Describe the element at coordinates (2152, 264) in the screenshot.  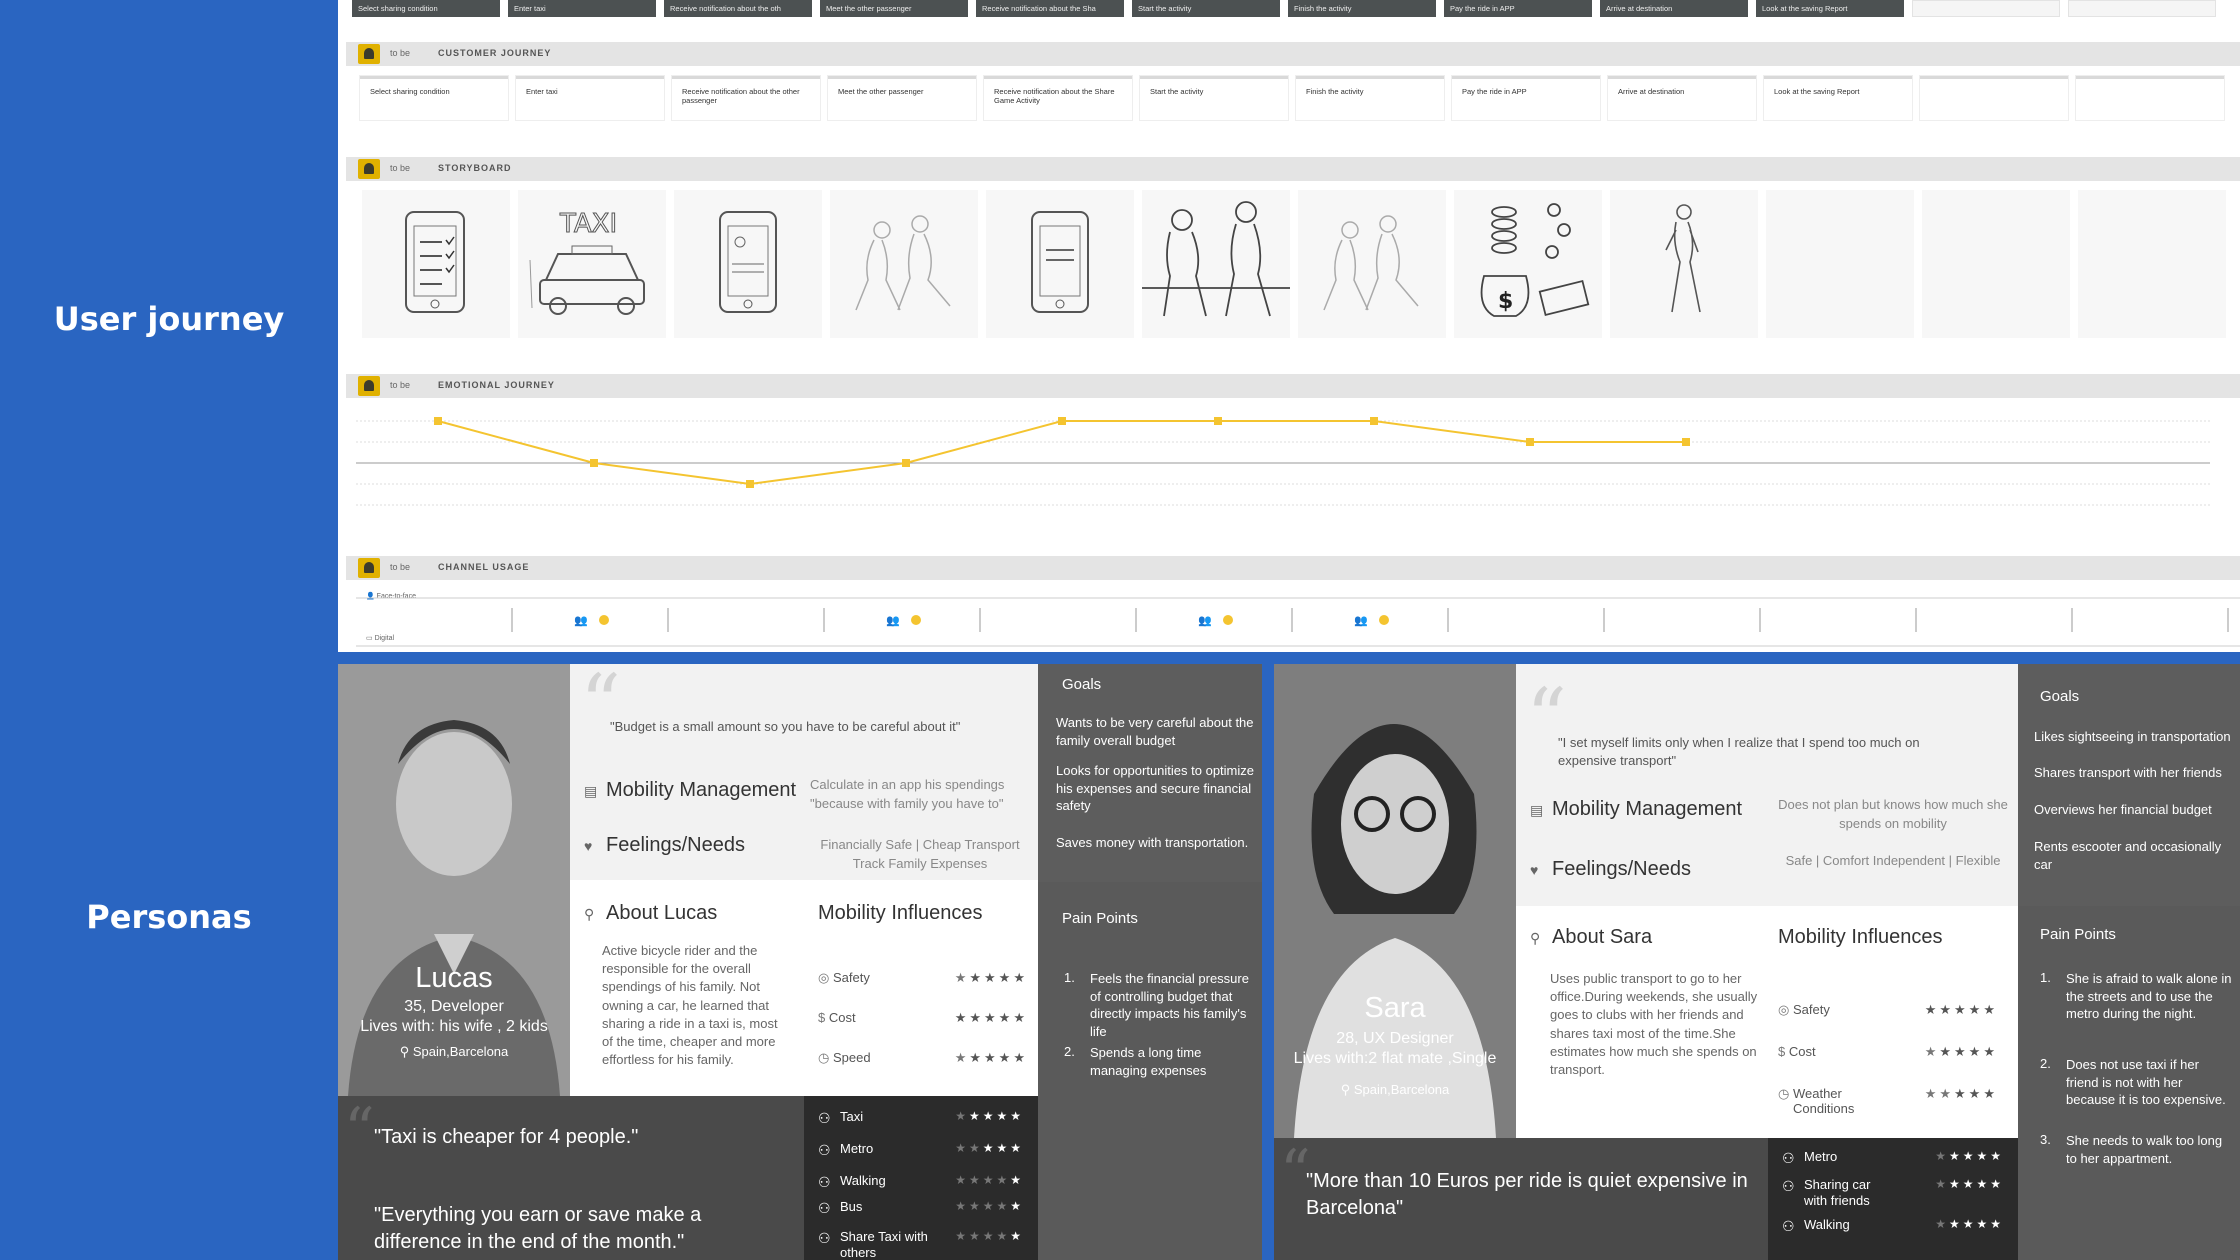
I see `storyboard-empty` at that location.